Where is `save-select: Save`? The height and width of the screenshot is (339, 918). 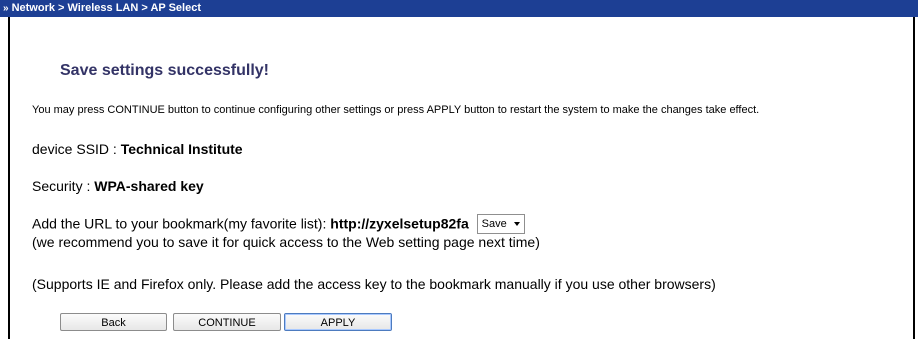 save-select: Save is located at coordinates (500, 224).